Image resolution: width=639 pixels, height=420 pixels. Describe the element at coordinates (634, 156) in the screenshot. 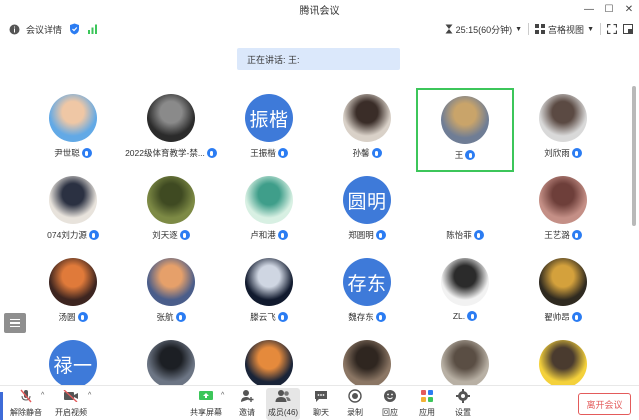

I see `scrollbar` at that location.